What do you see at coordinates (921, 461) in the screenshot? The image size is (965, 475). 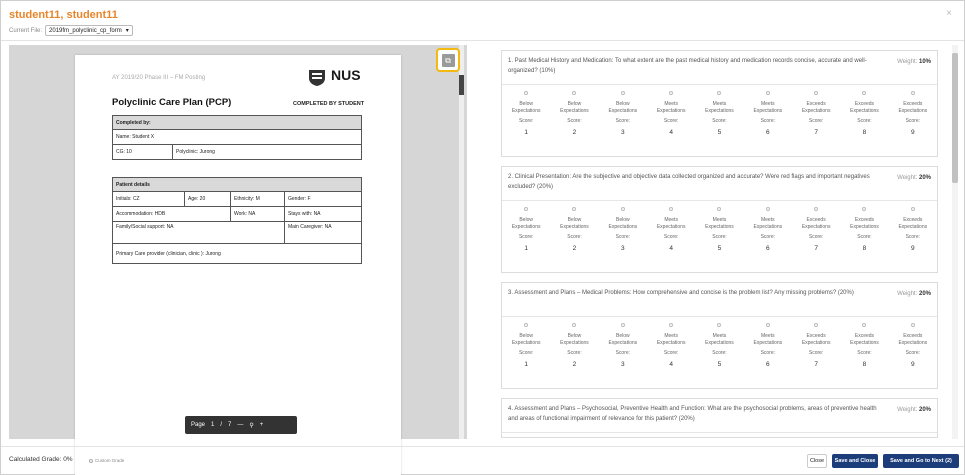 I see `save-and-next-button: Save and Go to Next (2)` at bounding box center [921, 461].